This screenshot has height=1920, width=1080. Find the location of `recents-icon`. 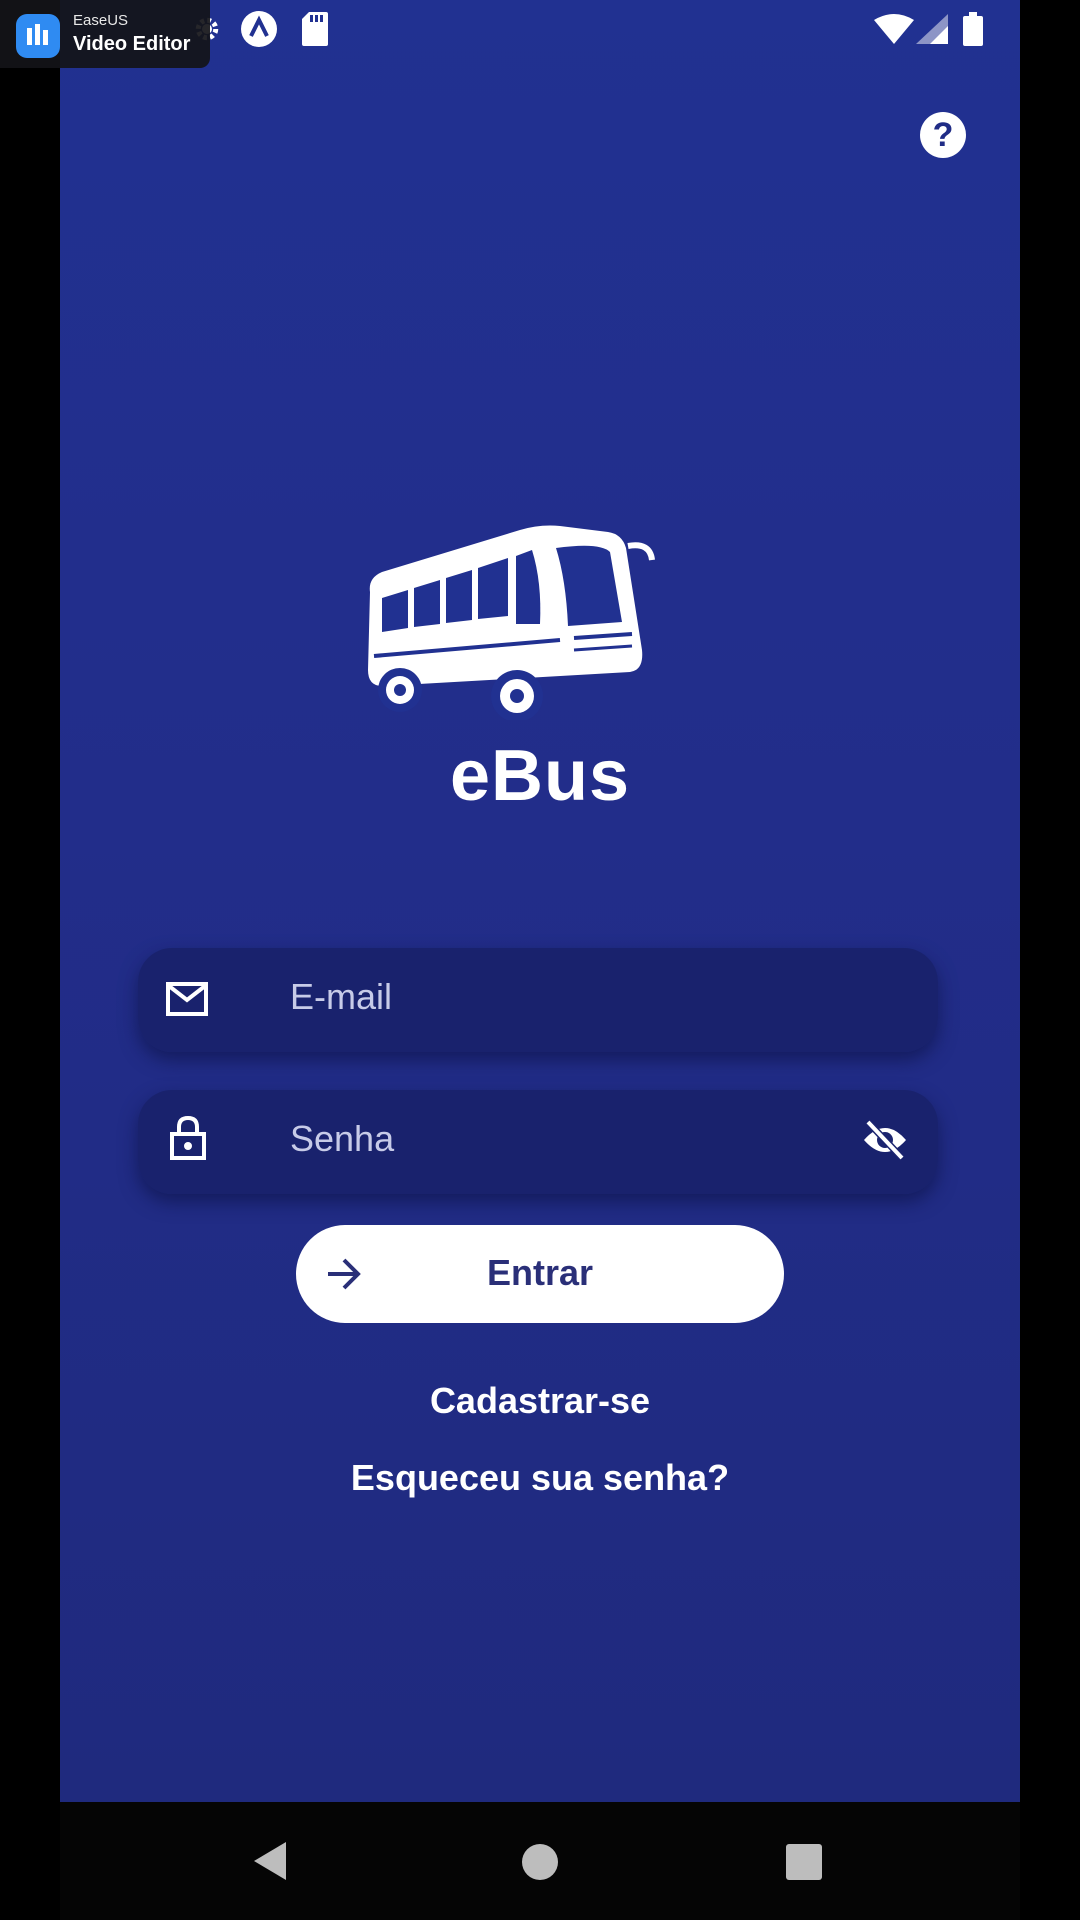

recents-icon is located at coordinates (804, 1862).